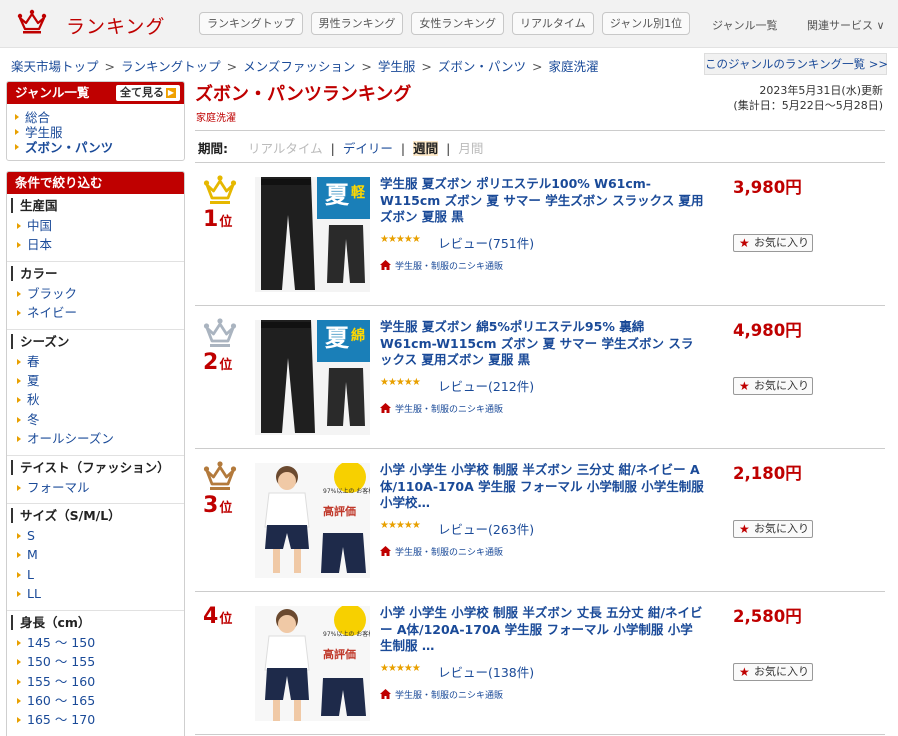 The width and height of the screenshot is (898, 736). Describe the element at coordinates (171, 93) in the screenshot. I see `arrow-right-icon: ▶` at that location.